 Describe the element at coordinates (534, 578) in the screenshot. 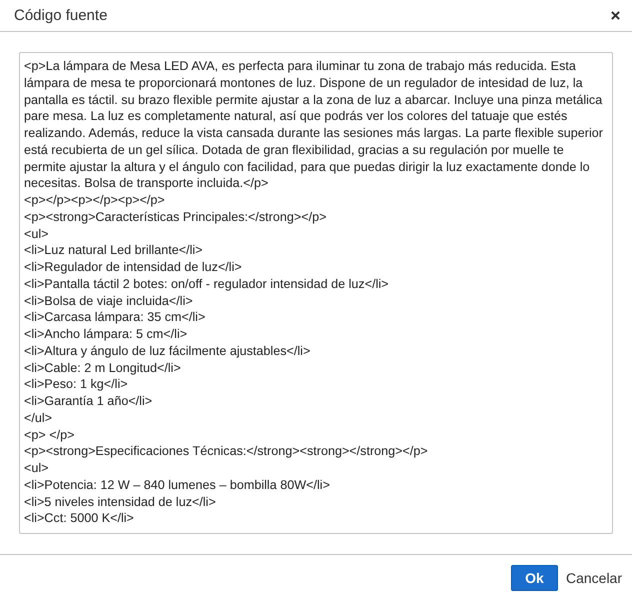

I see `ok-button: Ok` at that location.